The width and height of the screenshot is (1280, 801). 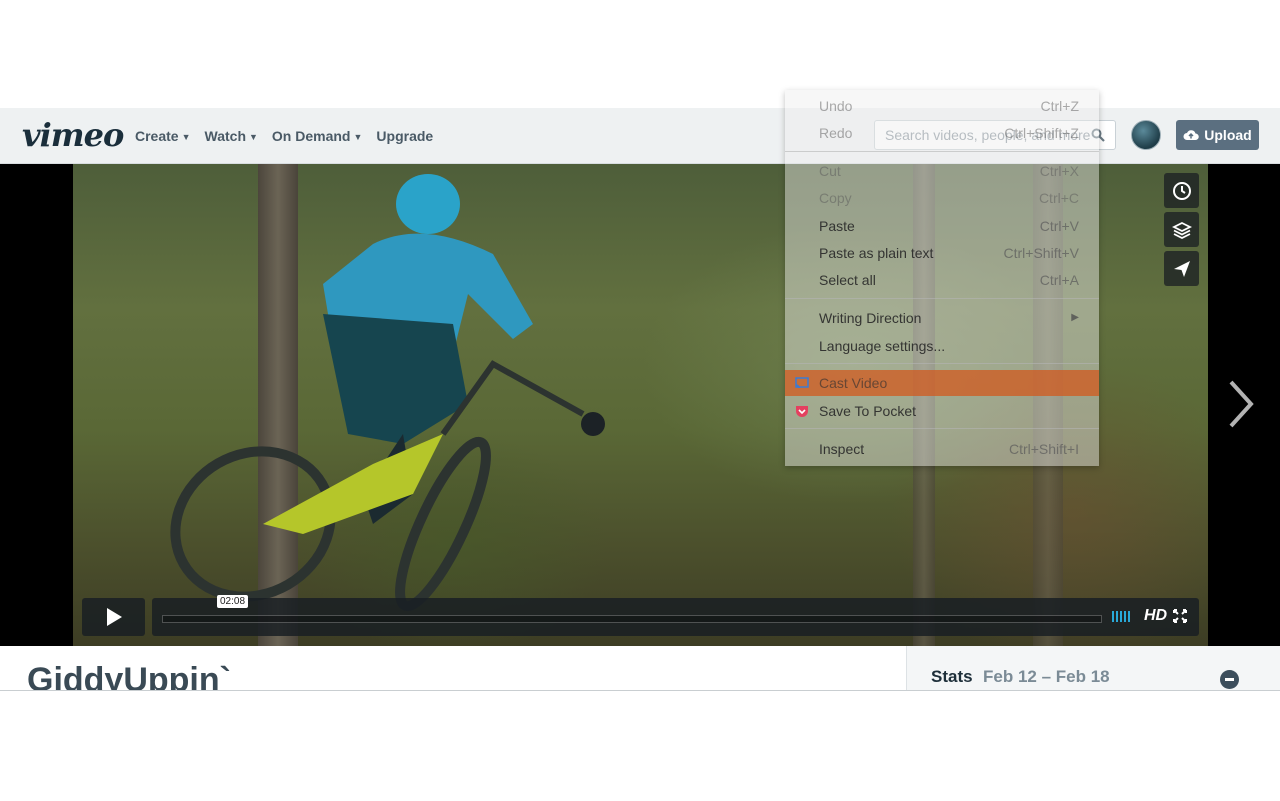 I want to click on hd-toggle: HD, so click(x=1155, y=616).